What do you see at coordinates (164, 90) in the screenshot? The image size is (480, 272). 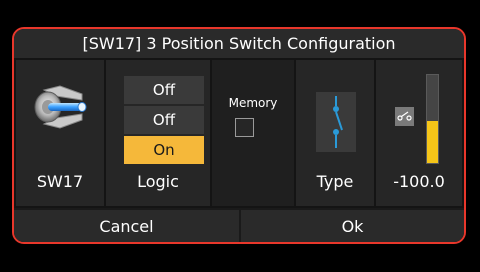 I see `logic-option-up: Off` at bounding box center [164, 90].